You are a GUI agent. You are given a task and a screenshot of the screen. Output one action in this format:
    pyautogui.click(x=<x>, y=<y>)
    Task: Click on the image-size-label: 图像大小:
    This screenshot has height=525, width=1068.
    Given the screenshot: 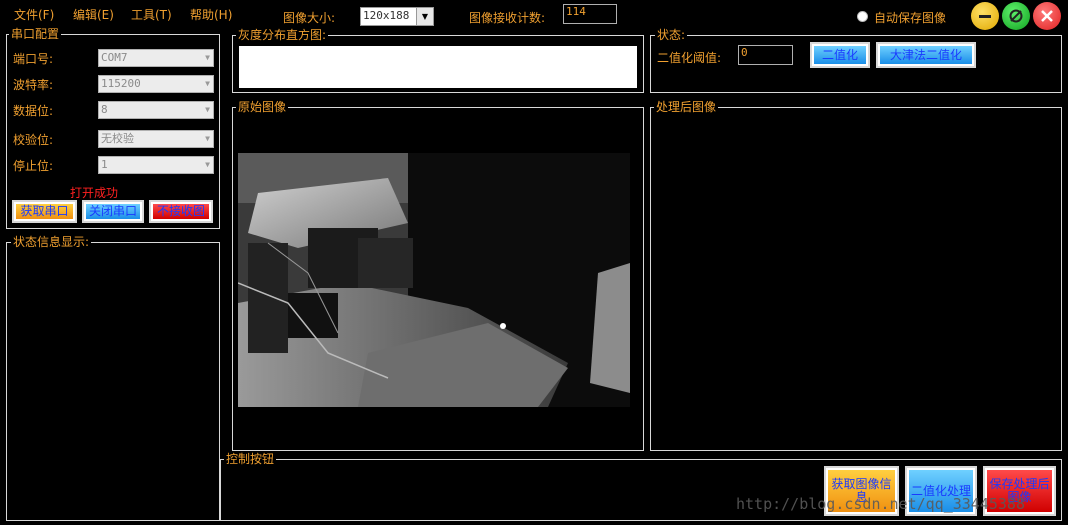 What is the action you would take?
    pyautogui.click(x=309, y=18)
    